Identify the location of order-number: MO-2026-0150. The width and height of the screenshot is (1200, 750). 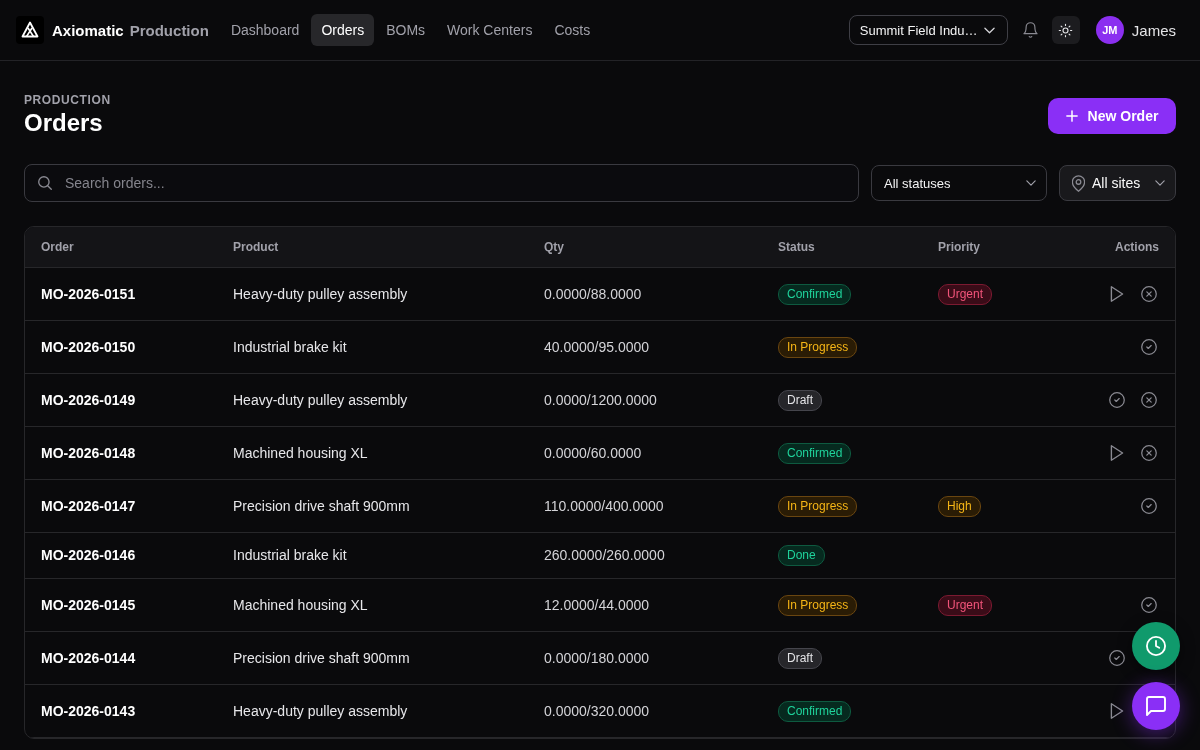
(88, 346).